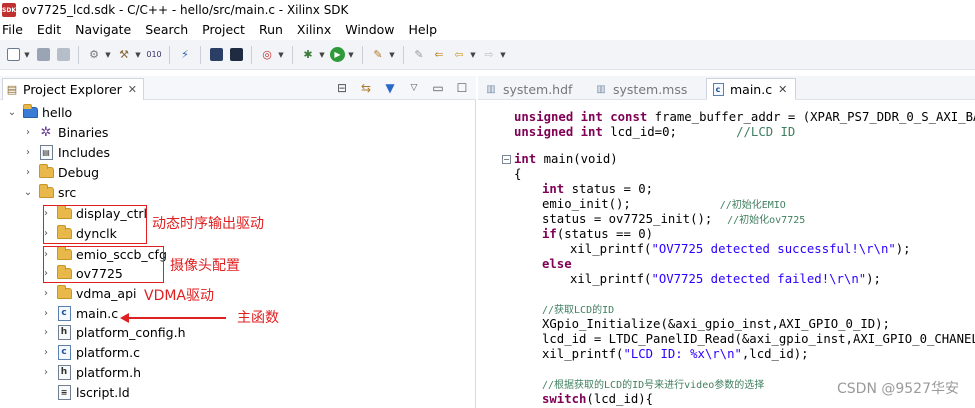 The width and height of the screenshot is (975, 408). What do you see at coordinates (751, 89) in the screenshot?
I see `tab-main-c: c main.c ✕` at bounding box center [751, 89].